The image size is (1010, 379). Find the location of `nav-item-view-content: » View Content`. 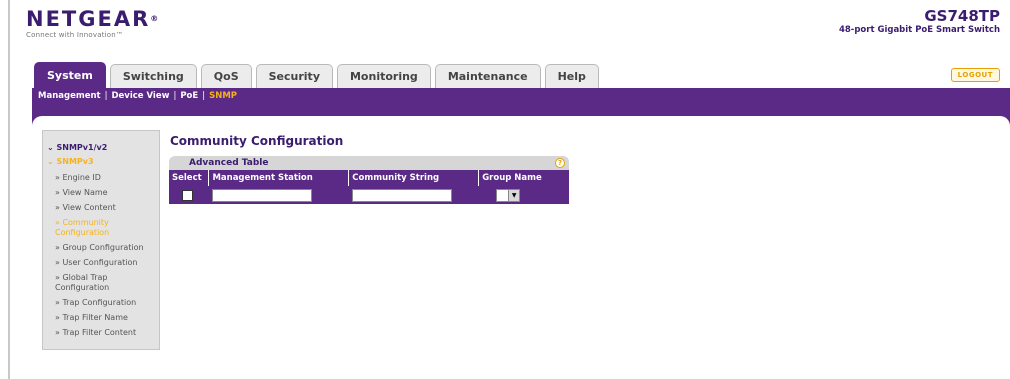

nav-item-view-content: » View Content is located at coordinates (101, 208).